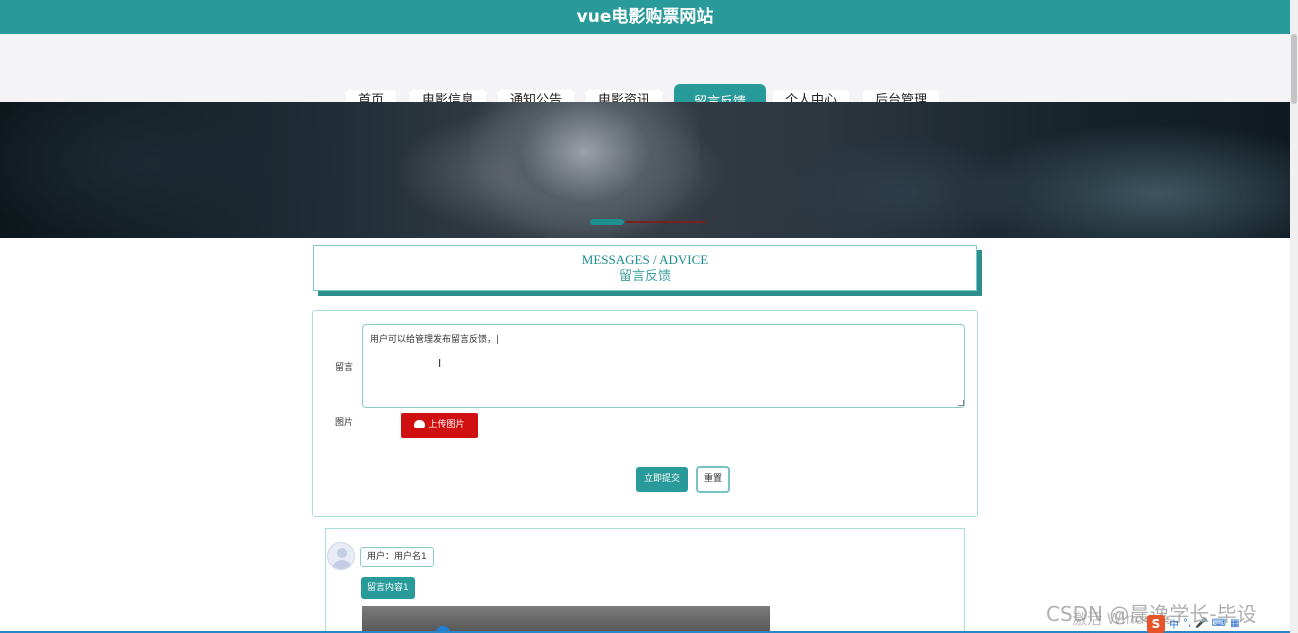 This screenshot has height=633, width=1298. I want to click on avatar, so click(341, 556).